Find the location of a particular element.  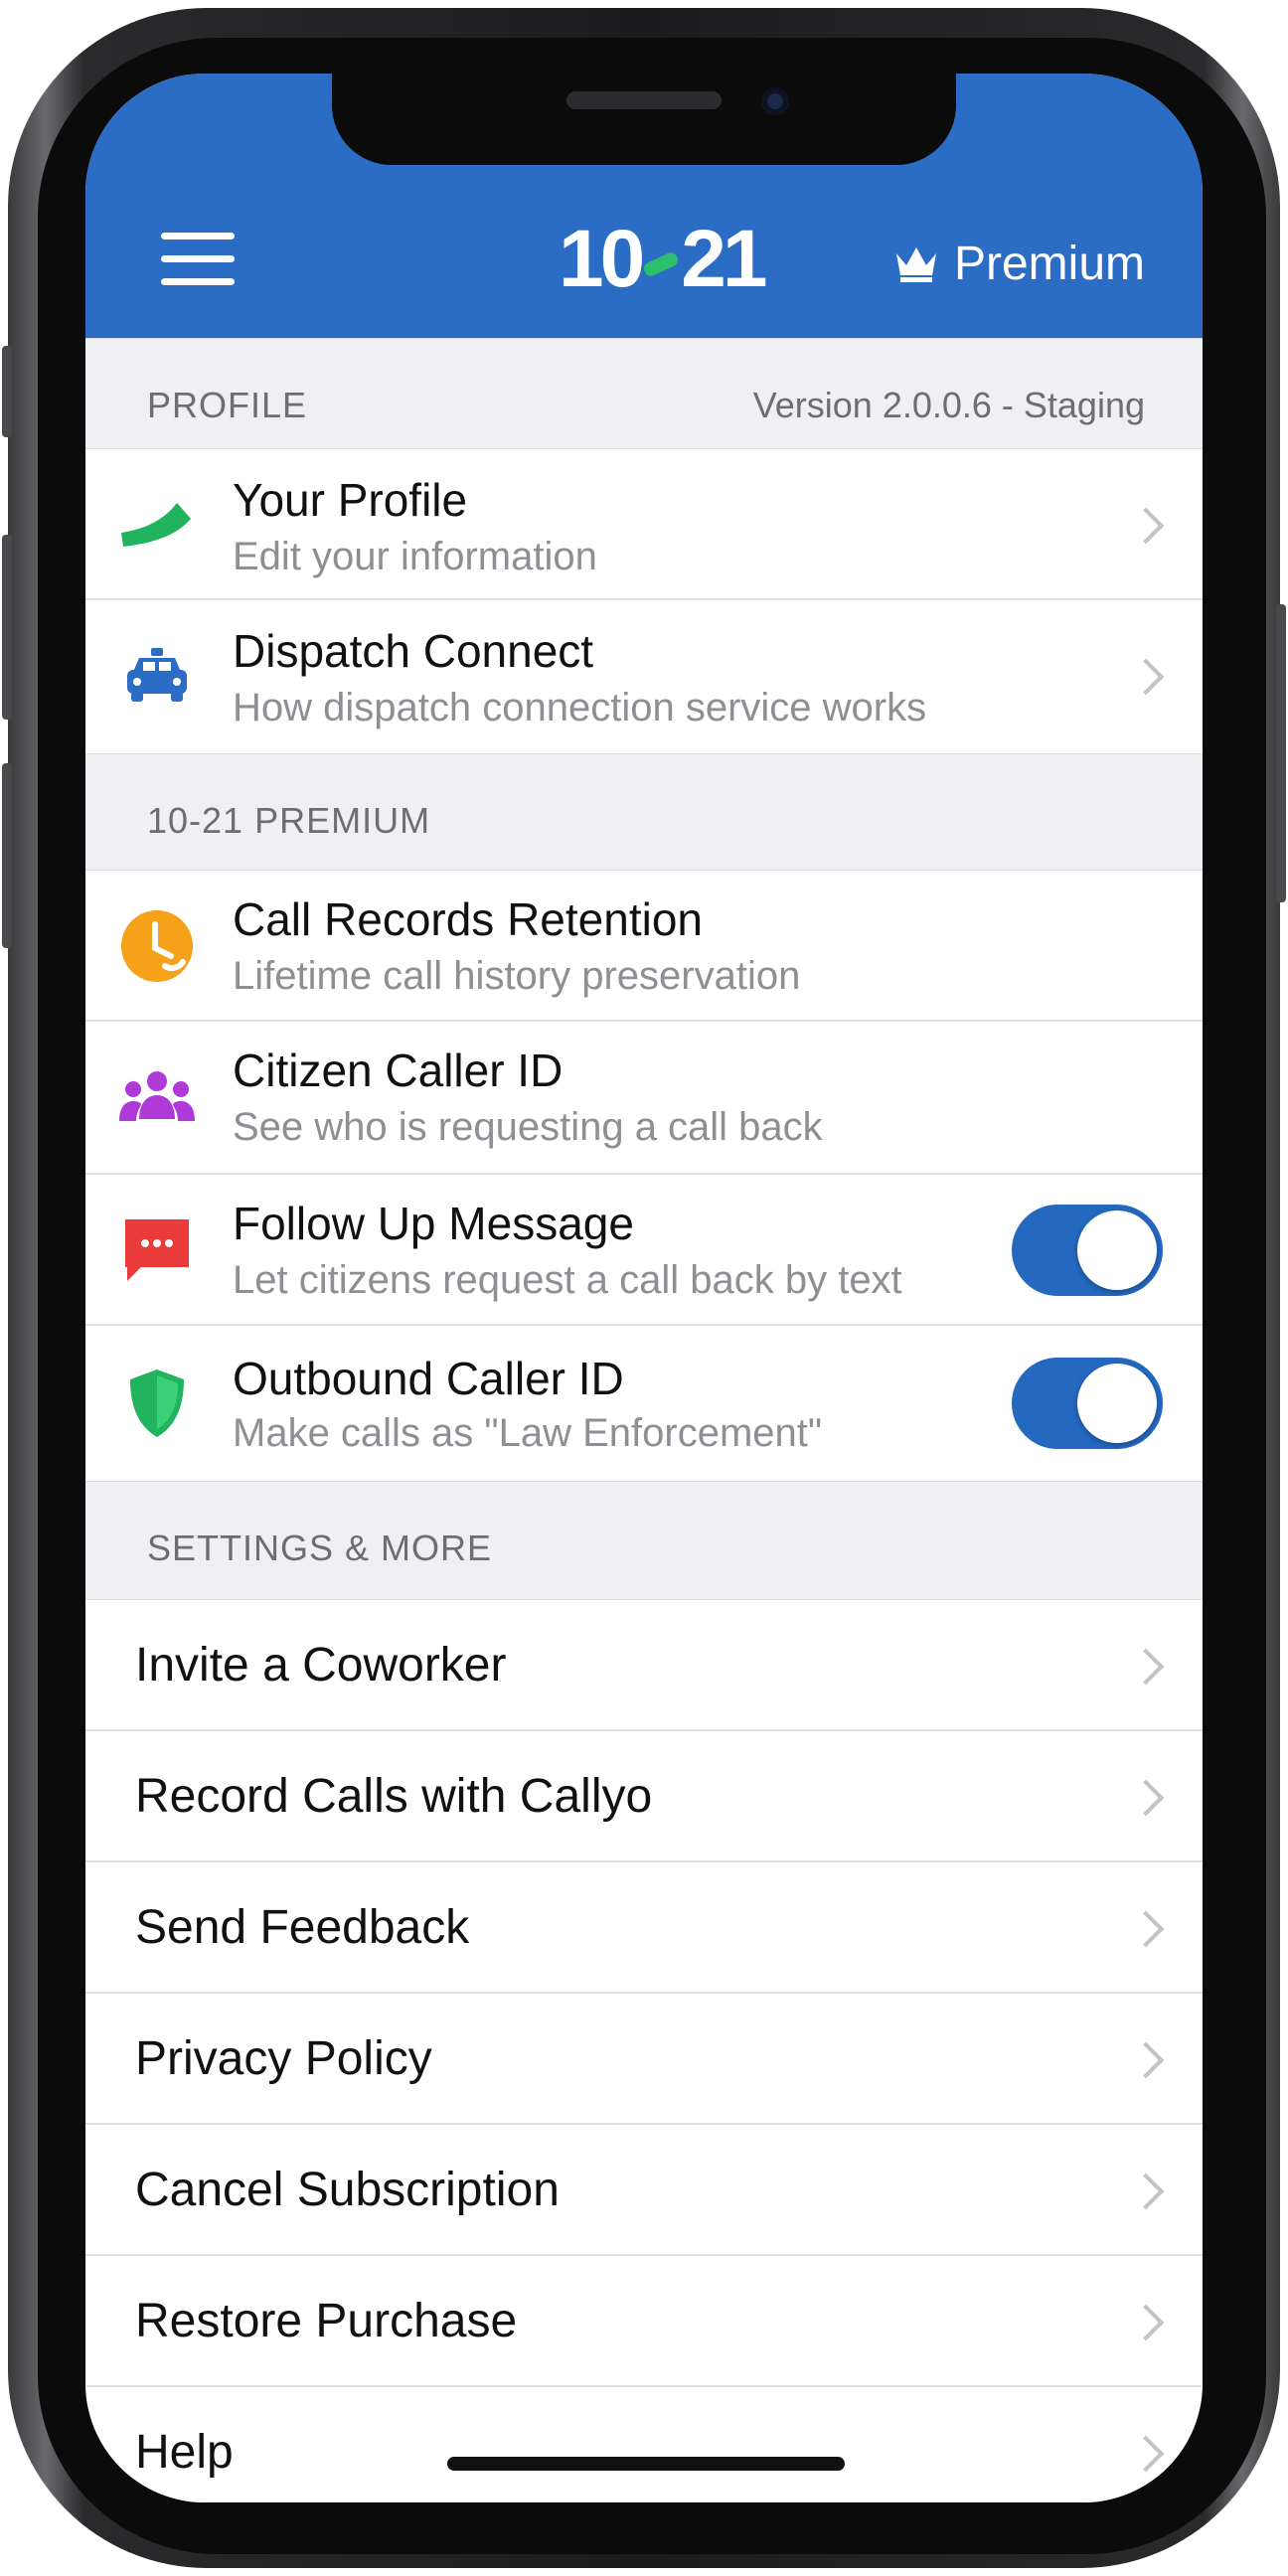

item-title: Send Feedback is located at coordinates (302, 1927).